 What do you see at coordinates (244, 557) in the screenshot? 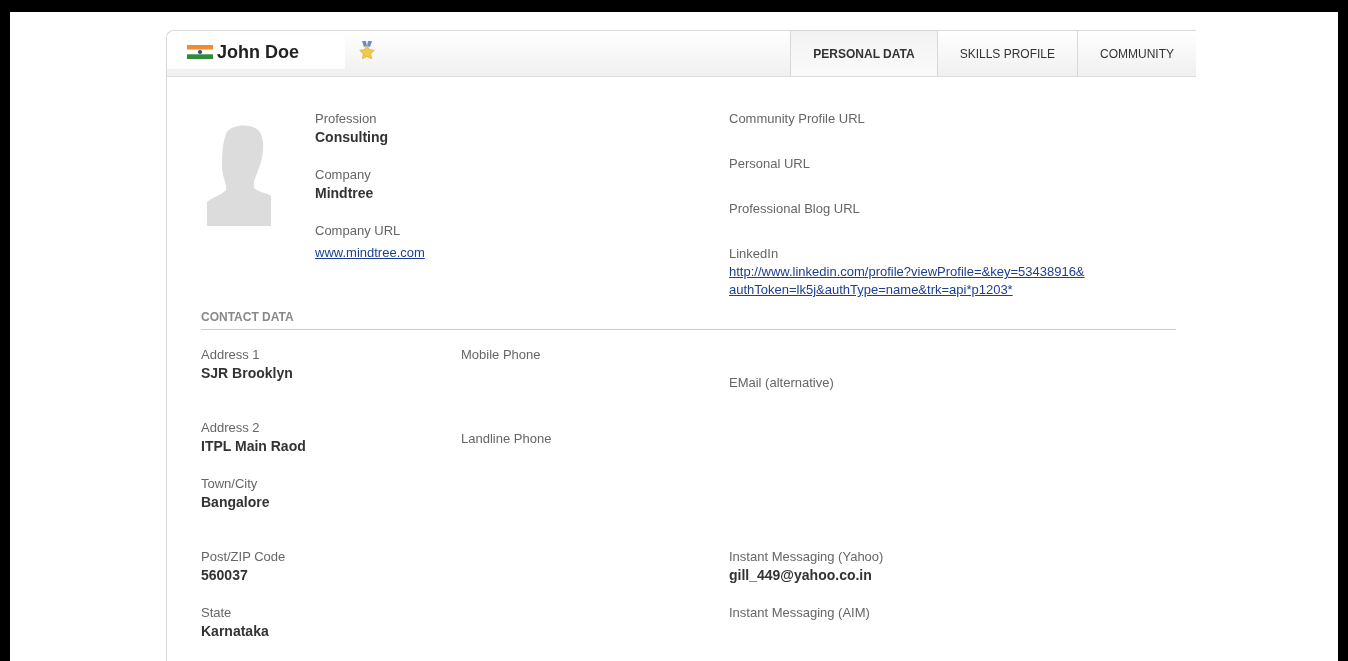
I see `field-label: Post/ZIP Code` at bounding box center [244, 557].